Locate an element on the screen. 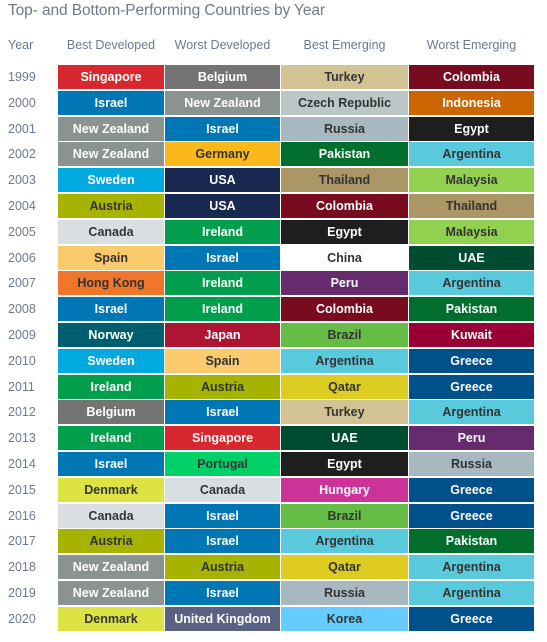 This screenshot has width=547, height=642. table-row: 2009 Norway Japan Brazil Kuwait is located at coordinates (273, 335).